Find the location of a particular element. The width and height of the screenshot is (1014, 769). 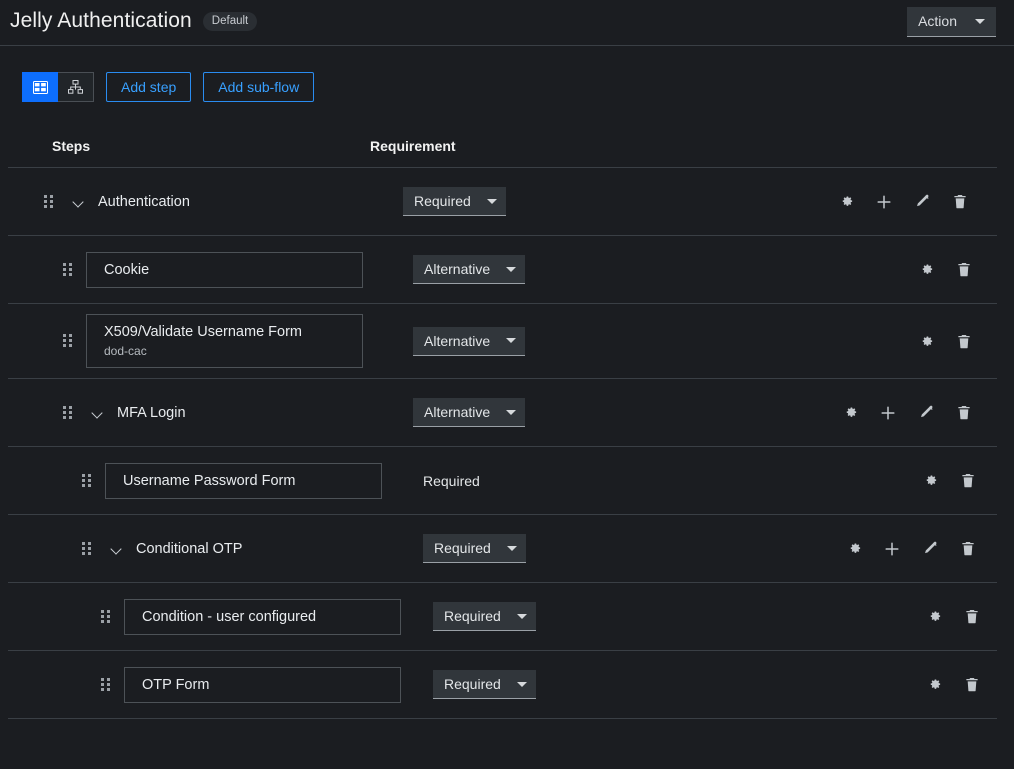

action-dropdown-label: Action is located at coordinates (937, 21).